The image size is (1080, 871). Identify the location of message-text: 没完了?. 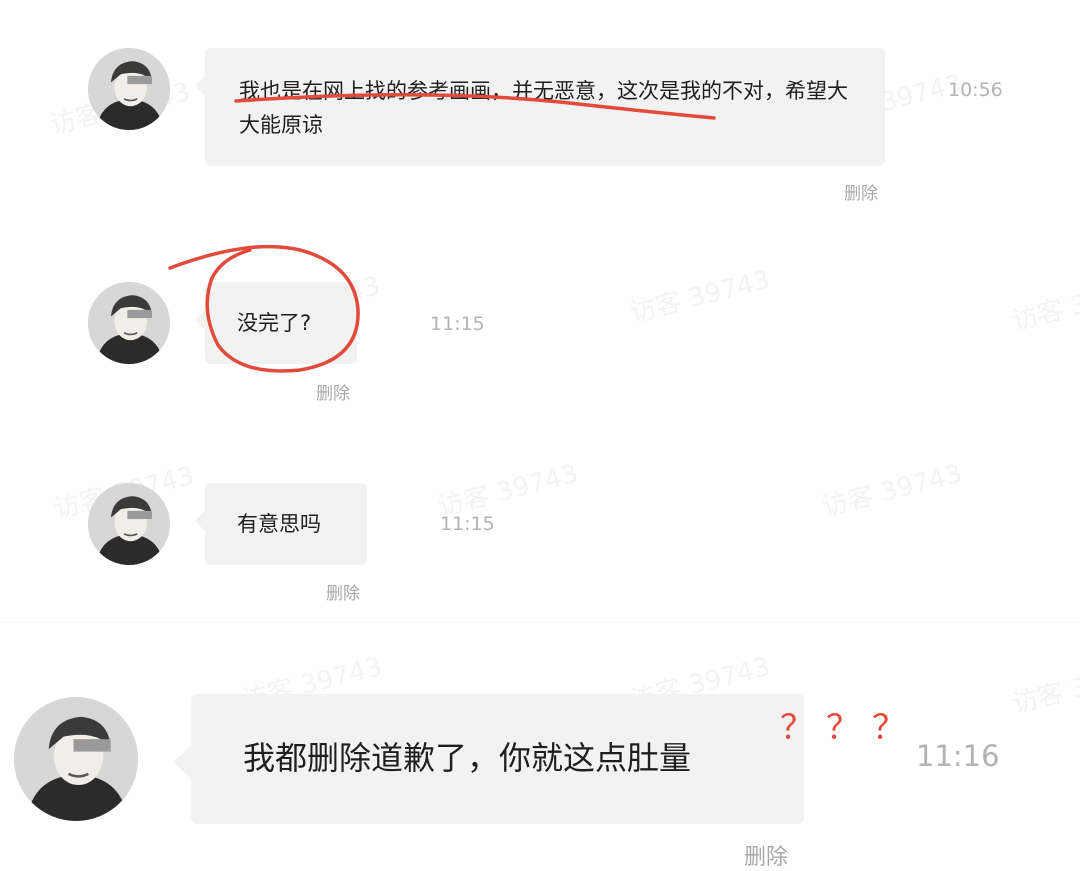
(274, 323).